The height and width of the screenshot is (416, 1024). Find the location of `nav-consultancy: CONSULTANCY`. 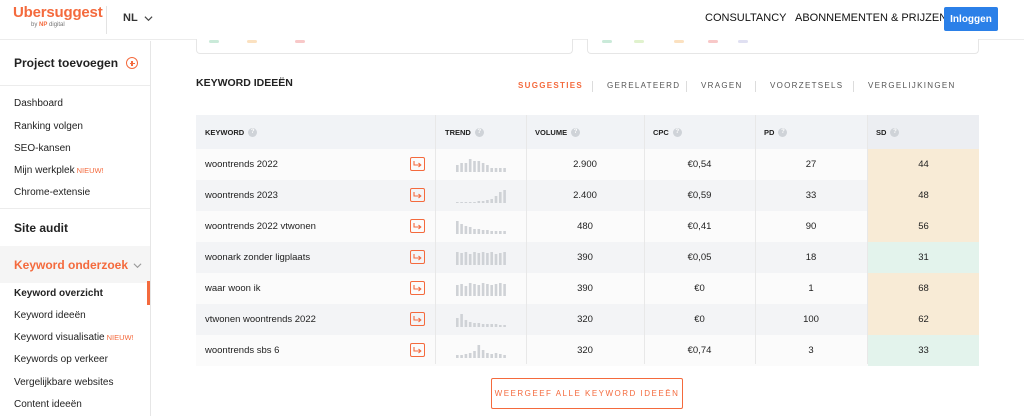

nav-consultancy: CONSULTANCY is located at coordinates (746, 18).